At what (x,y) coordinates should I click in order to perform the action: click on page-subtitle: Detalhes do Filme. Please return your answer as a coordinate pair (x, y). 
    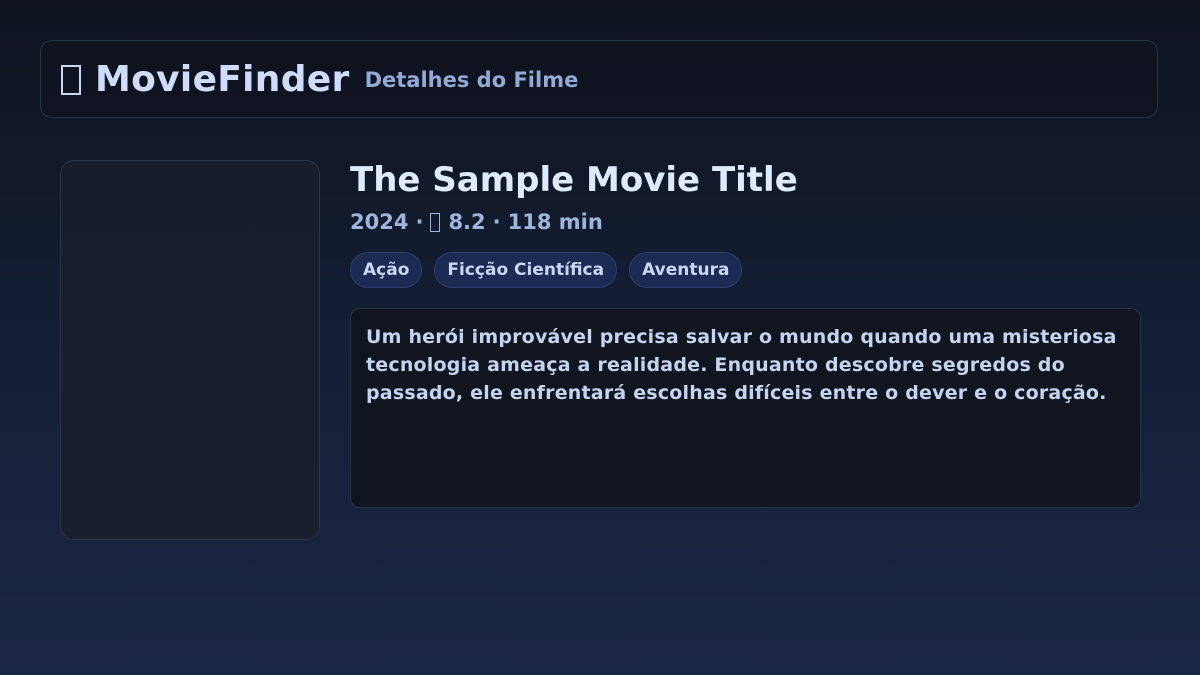
    Looking at the image, I should click on (471, 80).